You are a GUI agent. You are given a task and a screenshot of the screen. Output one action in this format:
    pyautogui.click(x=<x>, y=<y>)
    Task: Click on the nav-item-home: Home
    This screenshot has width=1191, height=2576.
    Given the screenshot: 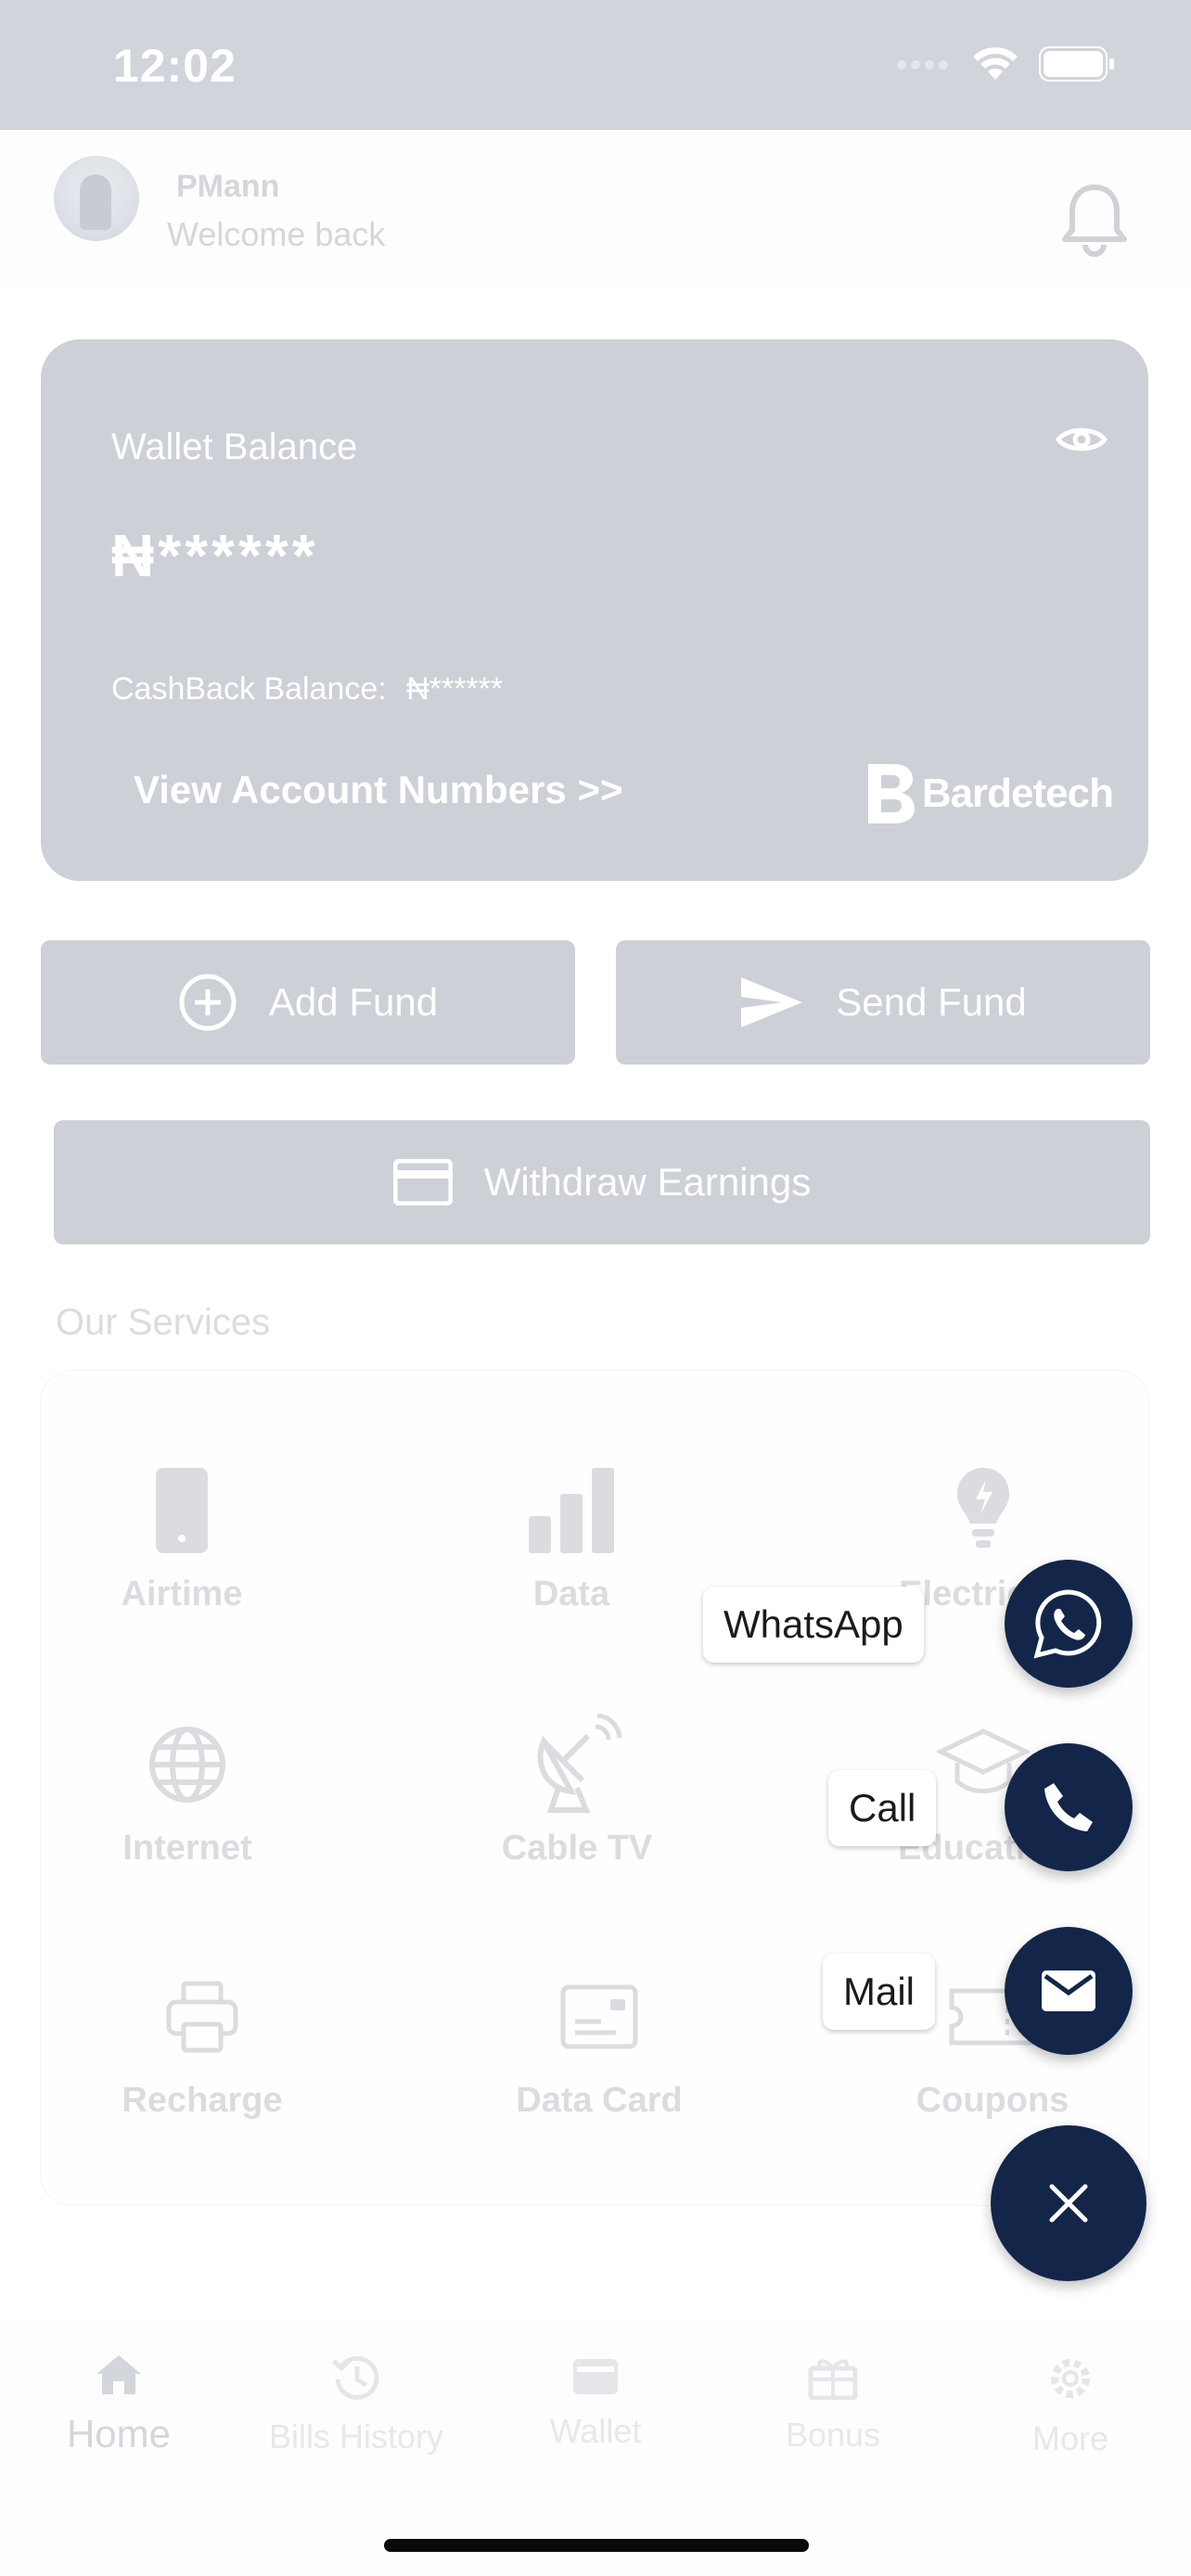 What is the action you would take?
    pyautogui.click(x=120, y=2405)
    